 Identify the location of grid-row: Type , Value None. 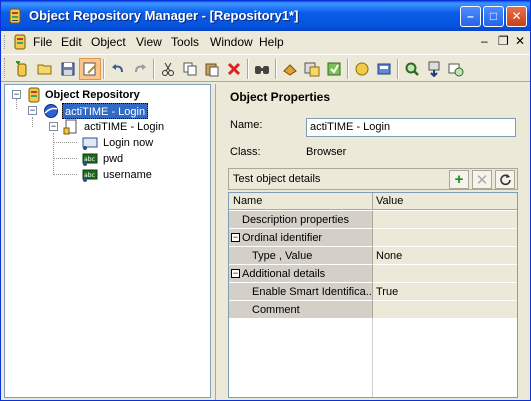
(373, 256).